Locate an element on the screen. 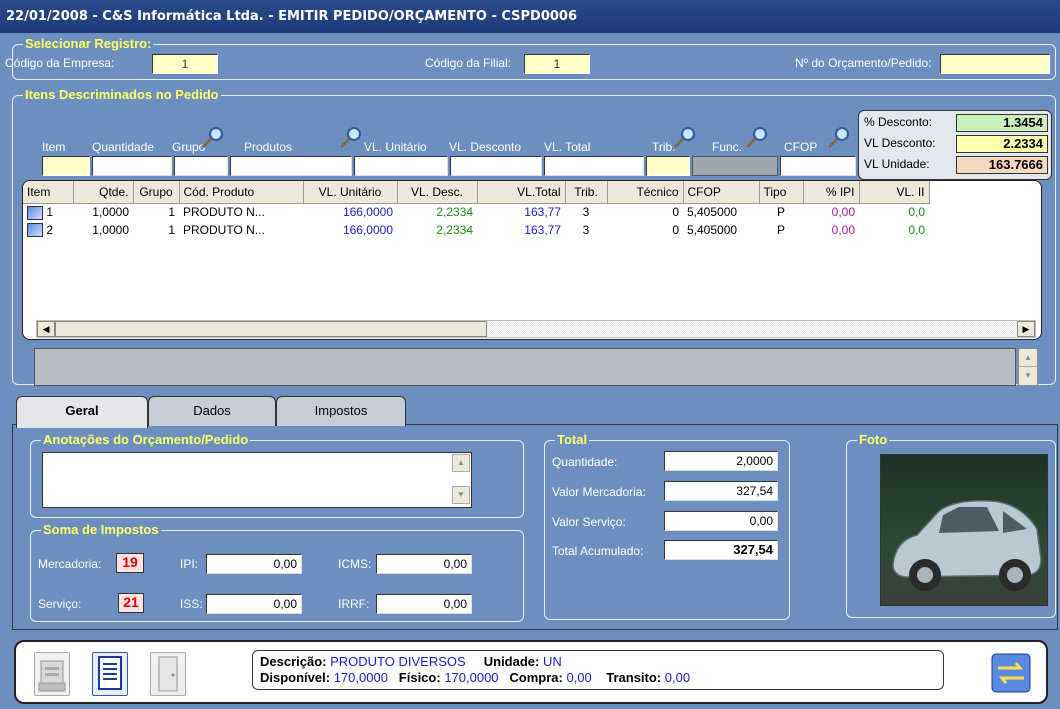 The height and width of the screenshot is (709, 1060). header-vl-total: VL. Total is located at coordinates (567, 147).